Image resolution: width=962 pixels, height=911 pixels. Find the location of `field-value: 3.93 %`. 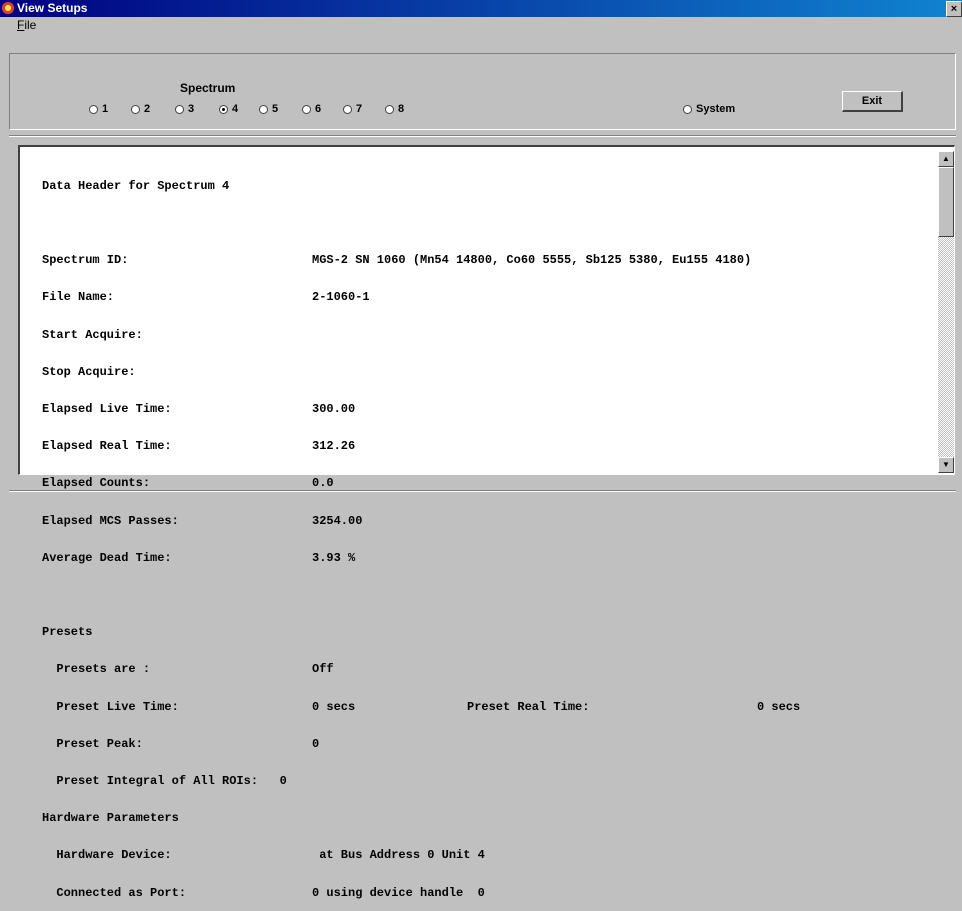

field-value: 3.93 % is located at coordinates (334, 557).